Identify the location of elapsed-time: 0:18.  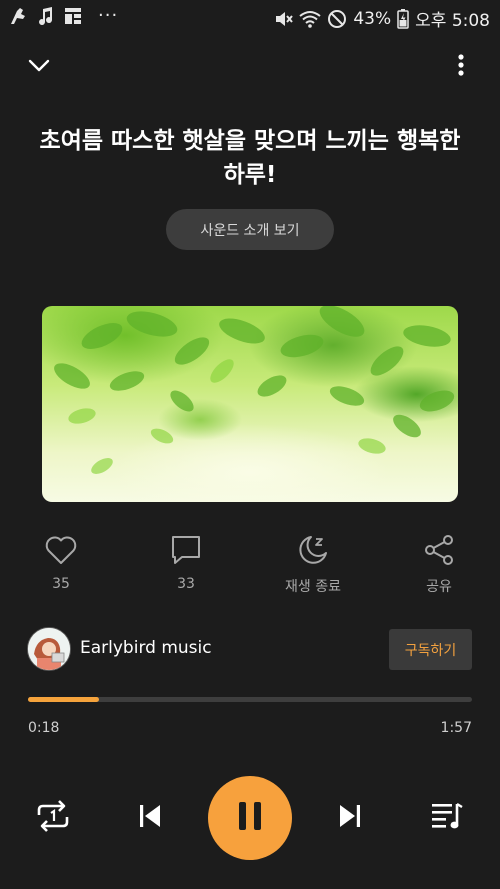
(44, 728).